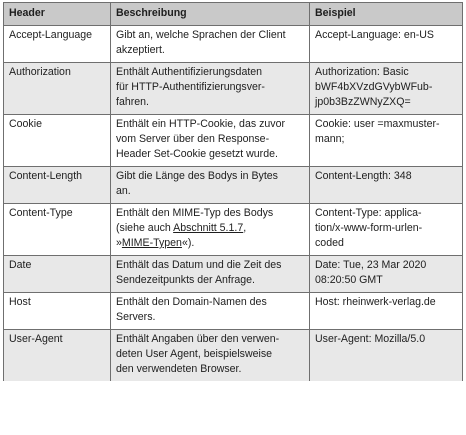 The height and width of the screenshot is (435, 466). What do you see at coordinates (198, 339) in the screenshot?
I see `description-line: Enthält Angaben über den verwen-` at bounding box center [198, 339].